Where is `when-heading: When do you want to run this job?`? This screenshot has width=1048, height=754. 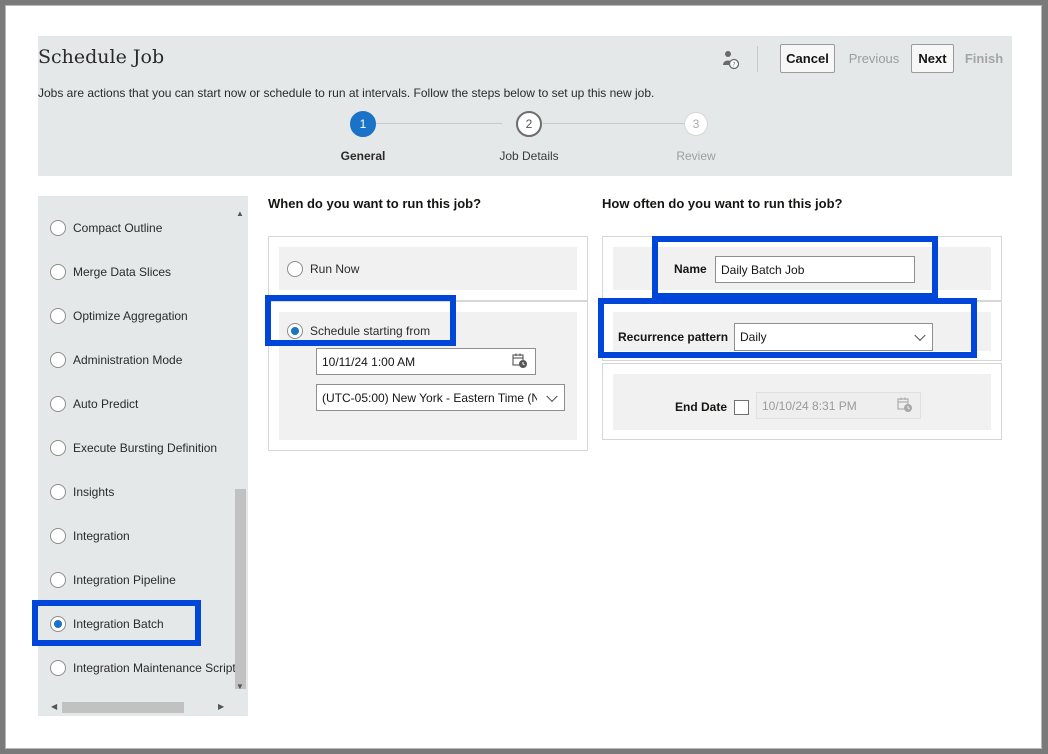
when-heading: When do you want to run this job? is located at coordinates (375, 203).